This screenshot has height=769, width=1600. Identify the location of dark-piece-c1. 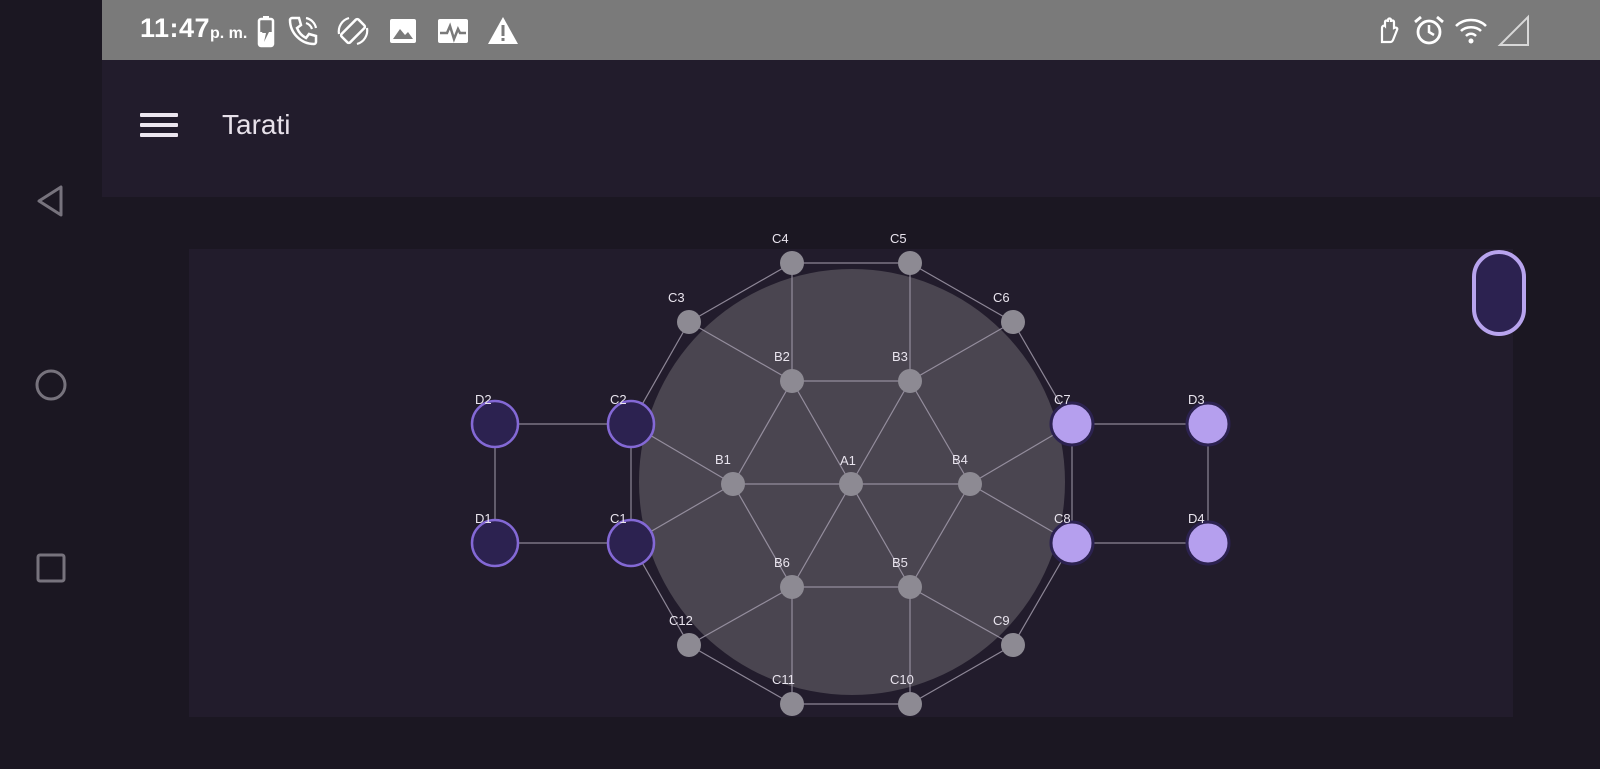
(631, 543).